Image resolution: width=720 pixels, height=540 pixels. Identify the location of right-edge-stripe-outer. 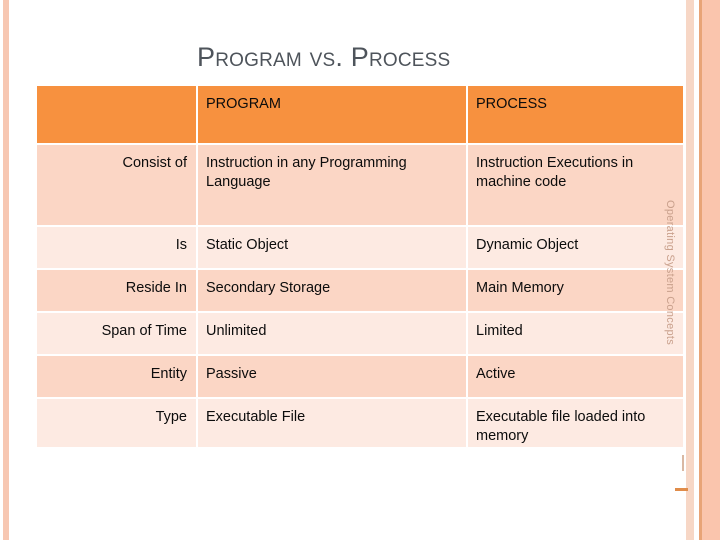
(711, 270).